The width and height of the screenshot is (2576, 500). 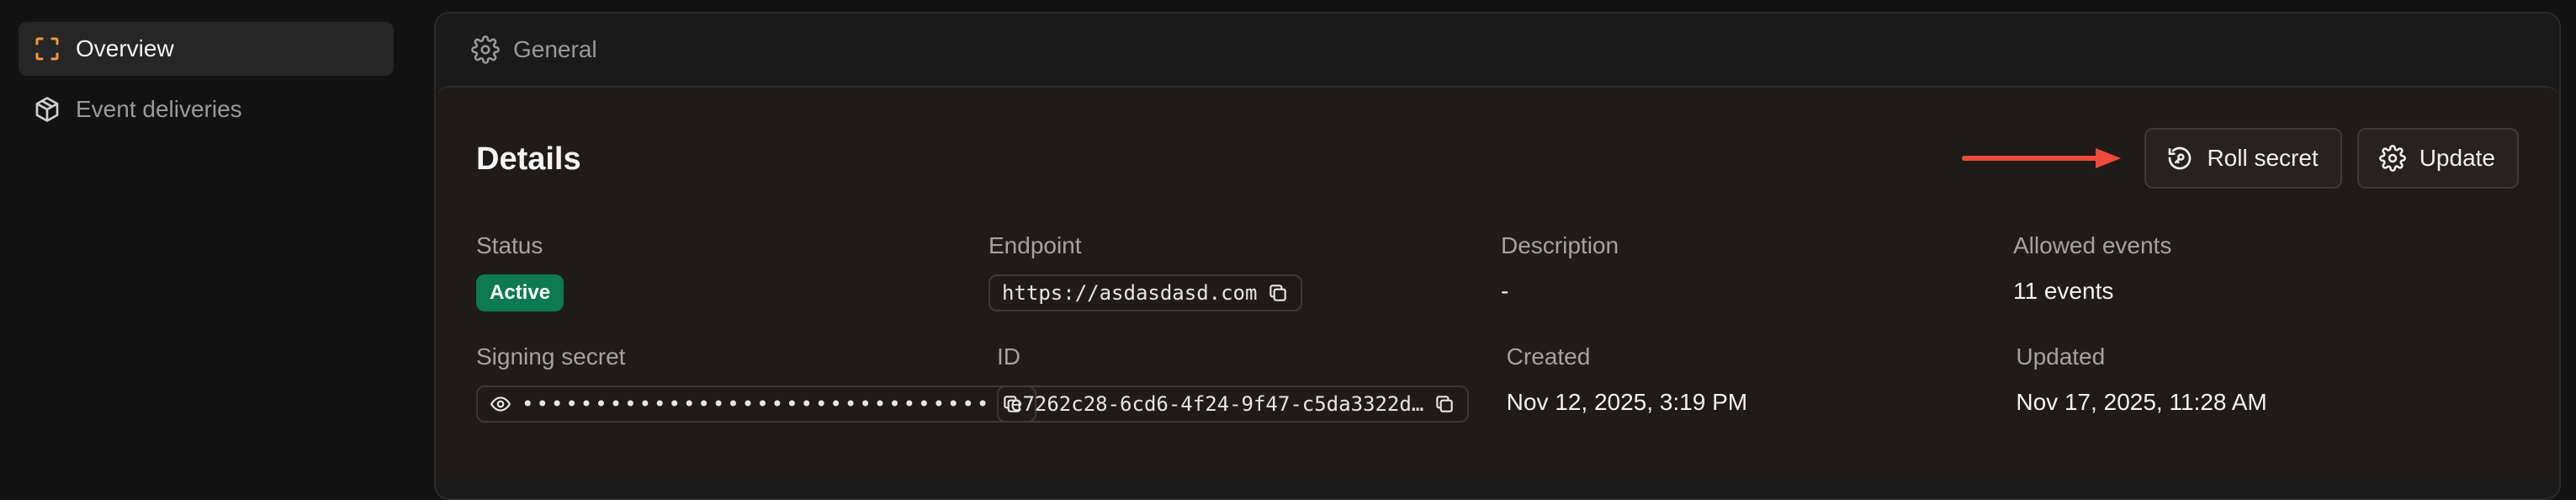 What do you see at coordinates (2141, 402) in the screenshot?
I see `updated-value: Nov 17, 2025, 11:28 AM` at bounding box center [2141, 402].